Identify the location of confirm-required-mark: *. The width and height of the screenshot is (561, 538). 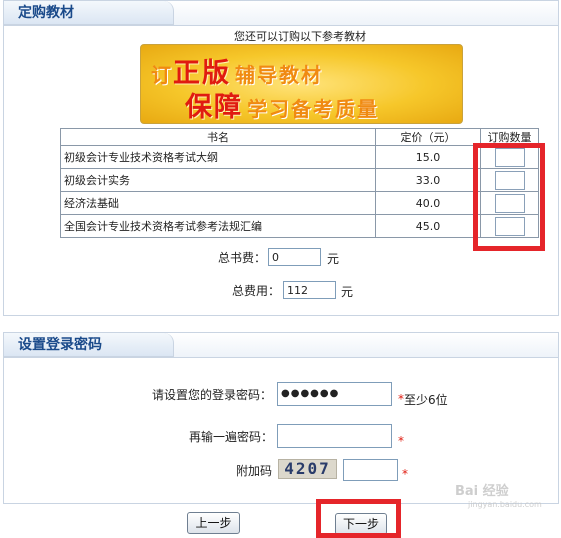
(401, 441).